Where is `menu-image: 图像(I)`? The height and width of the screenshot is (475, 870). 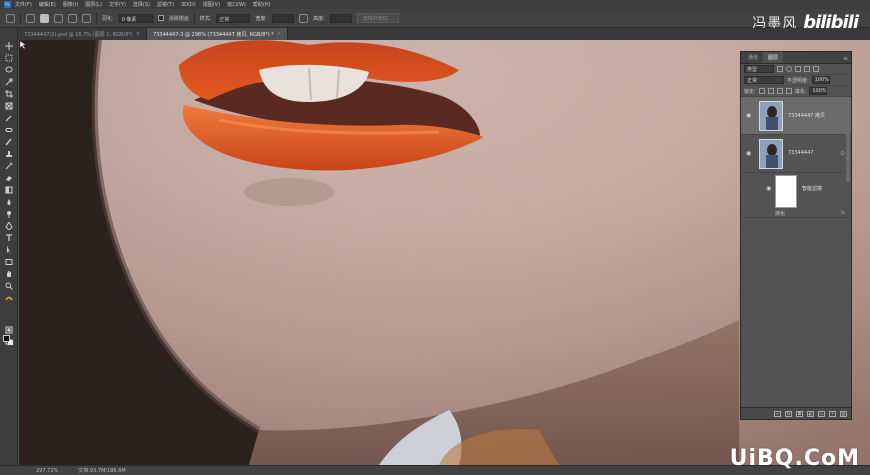 menu-image: 图像(I) is located at coordinates (70, 4).